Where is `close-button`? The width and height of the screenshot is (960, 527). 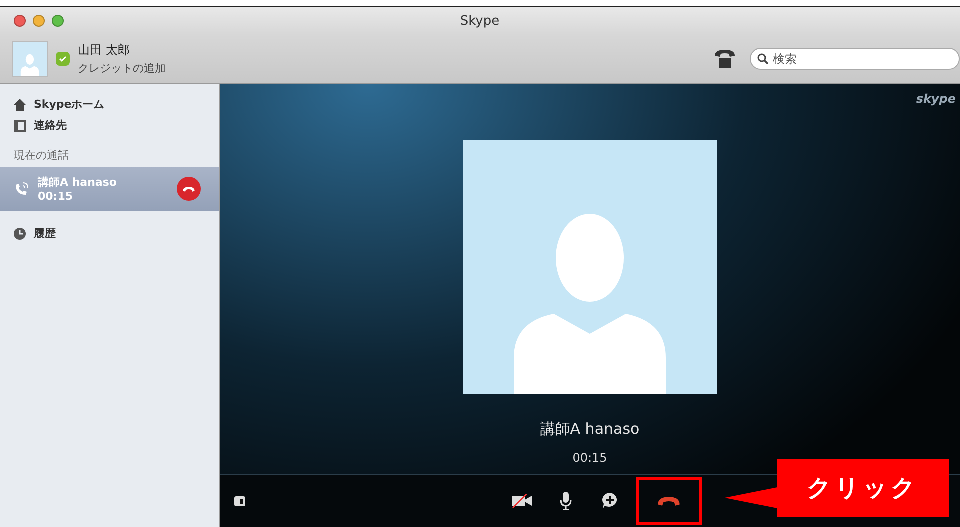
close-button is located at coordinates (20, 21).